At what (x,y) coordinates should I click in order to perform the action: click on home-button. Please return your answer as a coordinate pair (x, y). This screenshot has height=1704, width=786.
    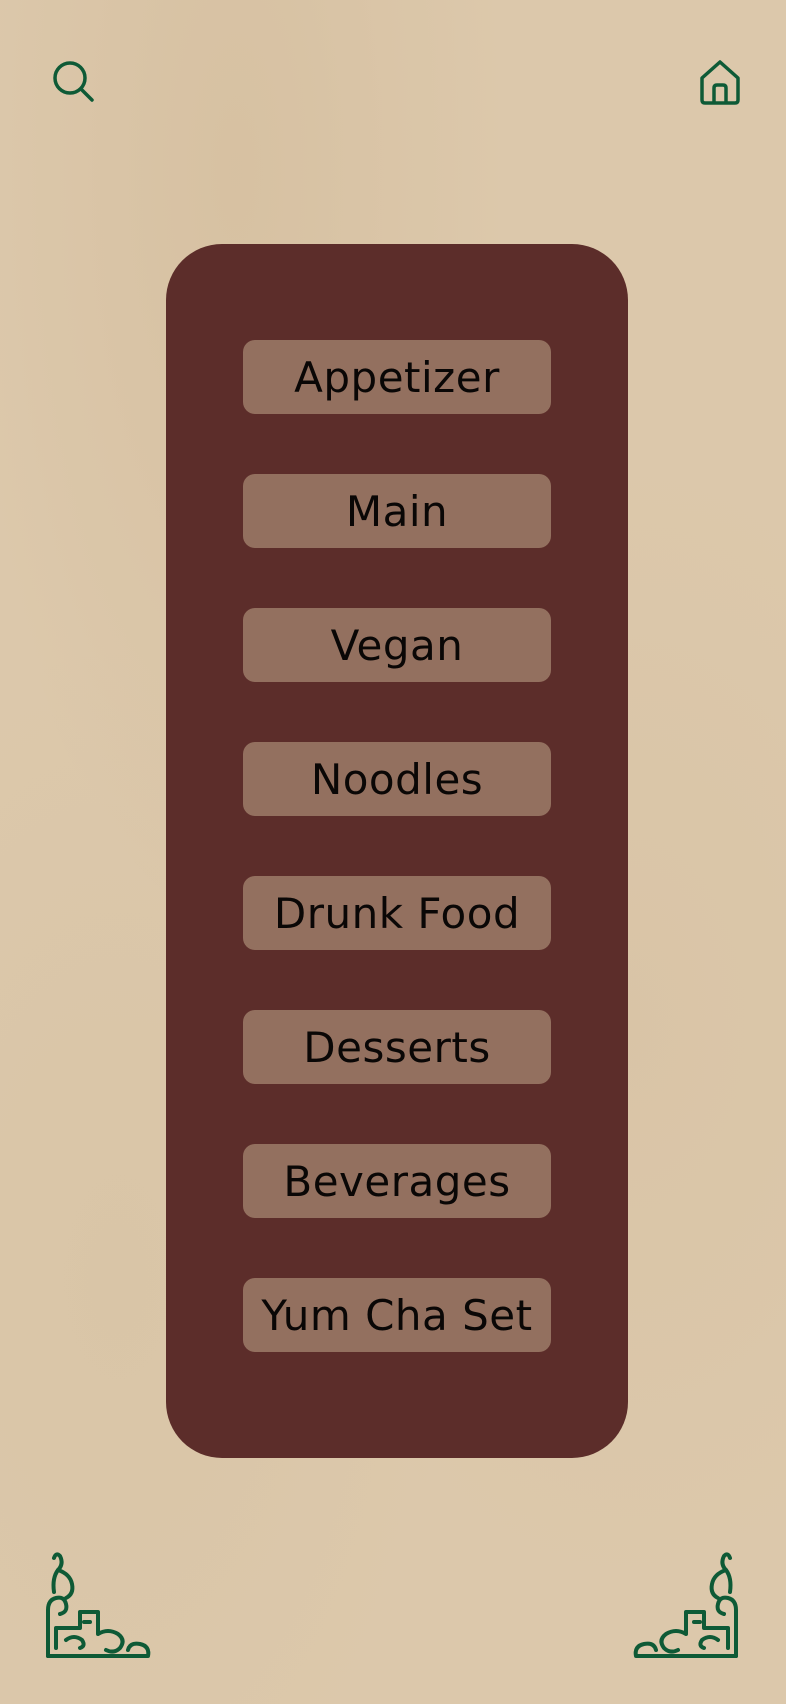
    Looking at the image, I should click on (720, 82).